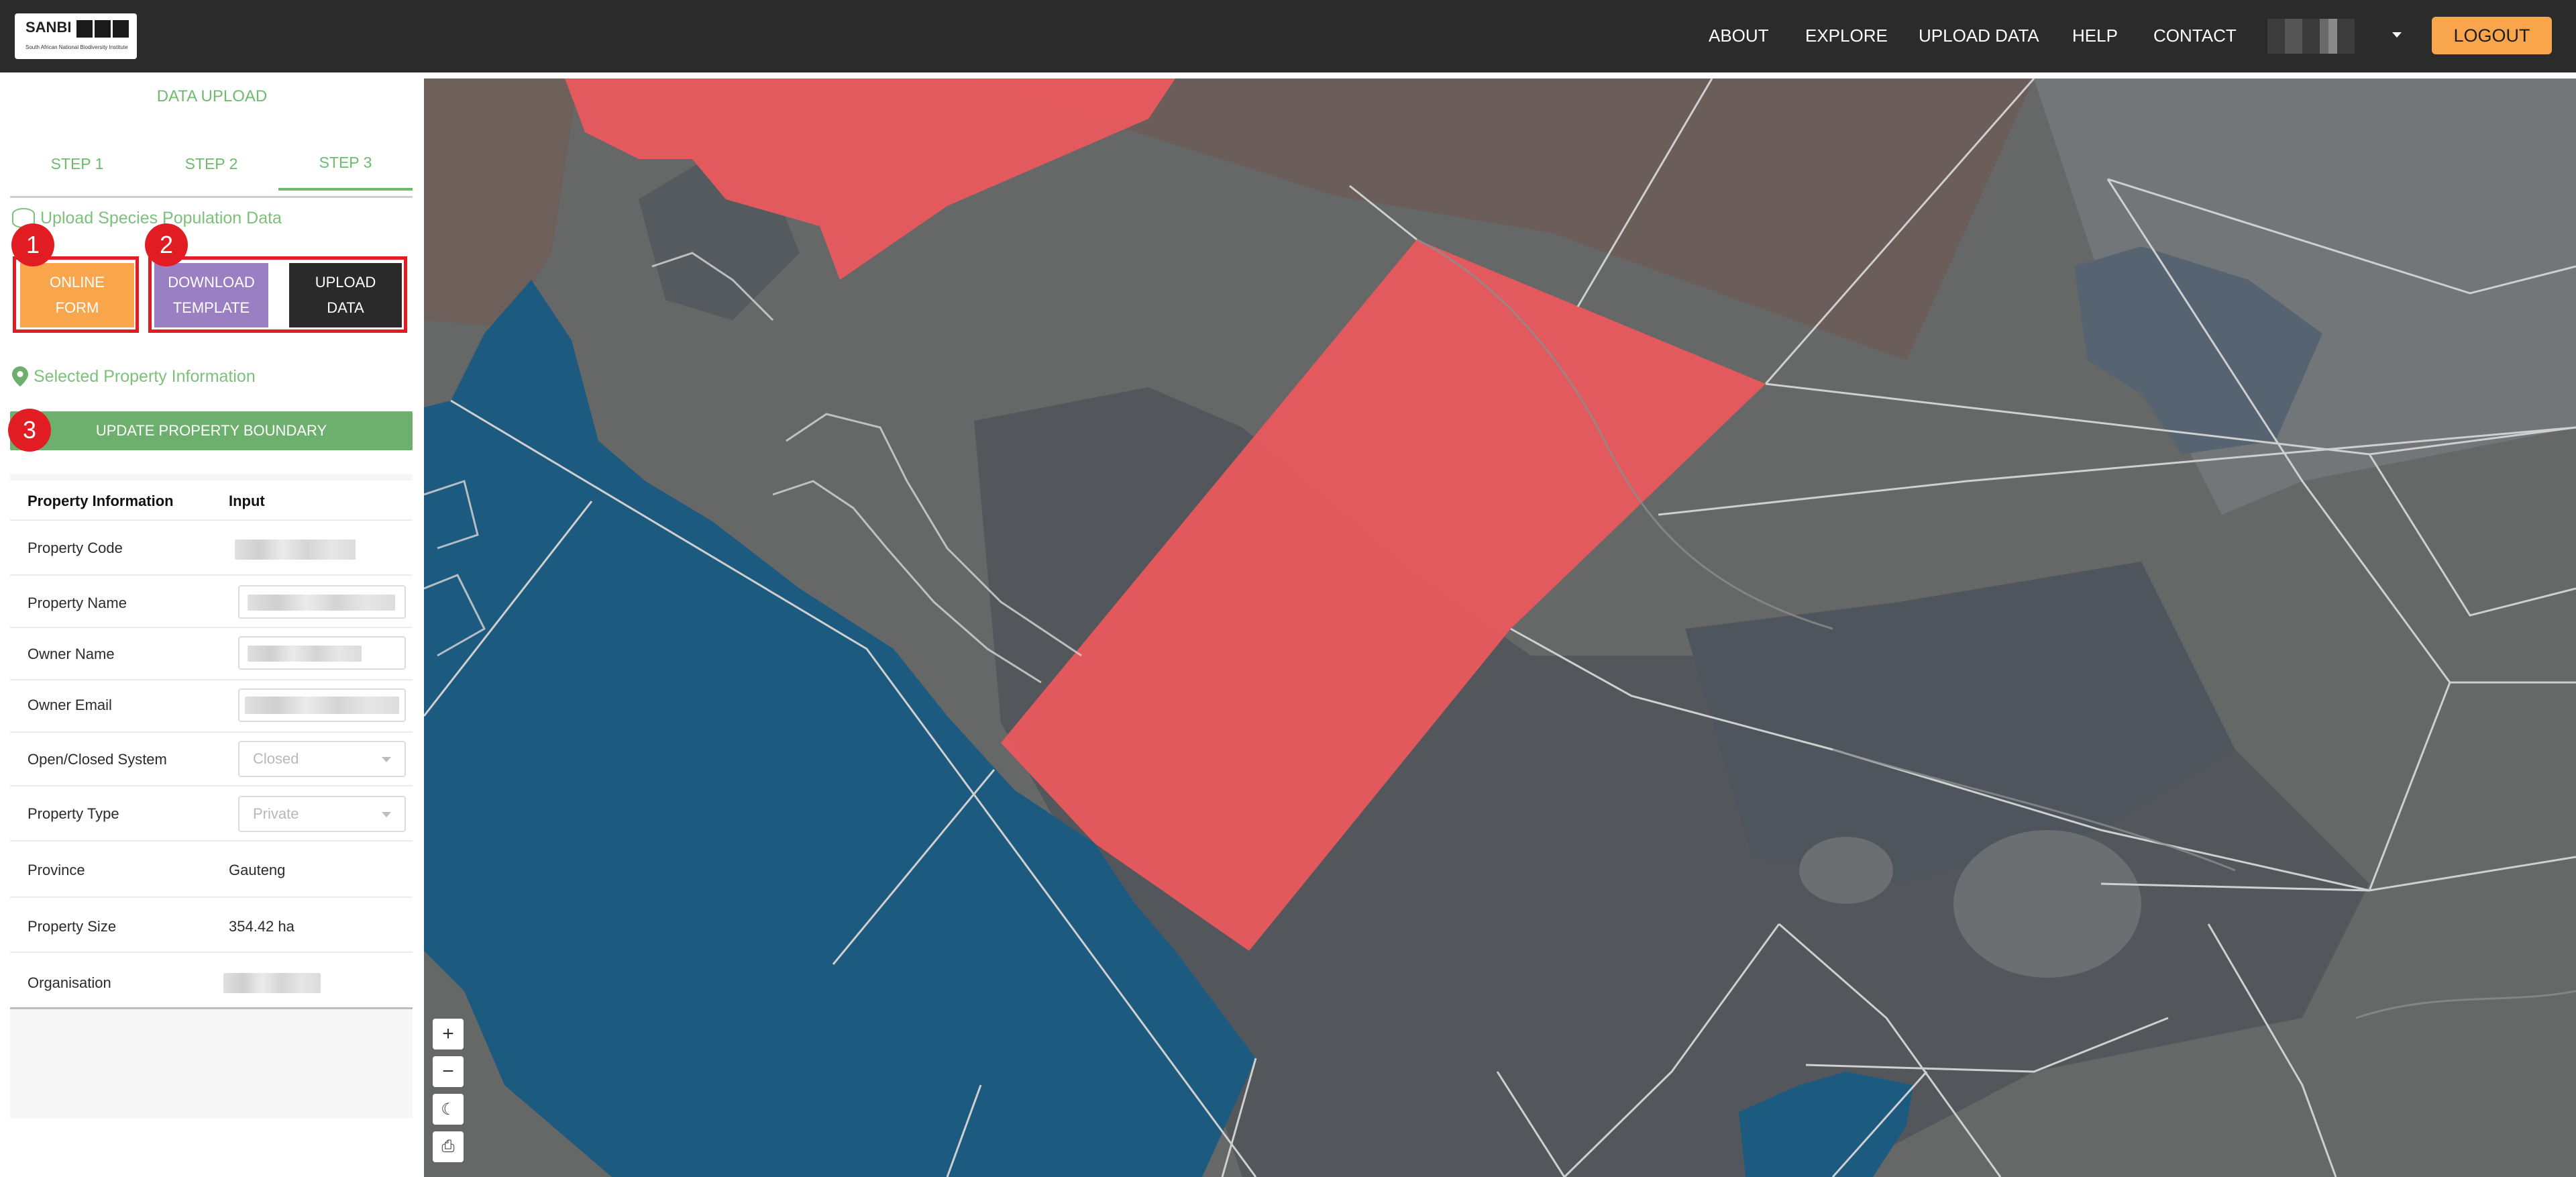 The image size is (2576, 1177). I want to click on nav-about: ABOUT, so click(1739, 35).